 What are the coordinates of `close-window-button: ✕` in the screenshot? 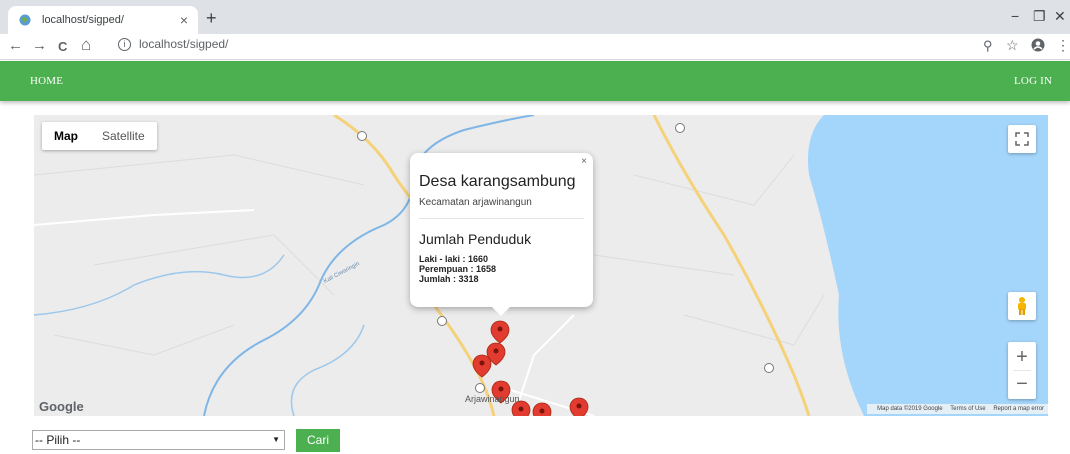 It's located at (1060, 16).